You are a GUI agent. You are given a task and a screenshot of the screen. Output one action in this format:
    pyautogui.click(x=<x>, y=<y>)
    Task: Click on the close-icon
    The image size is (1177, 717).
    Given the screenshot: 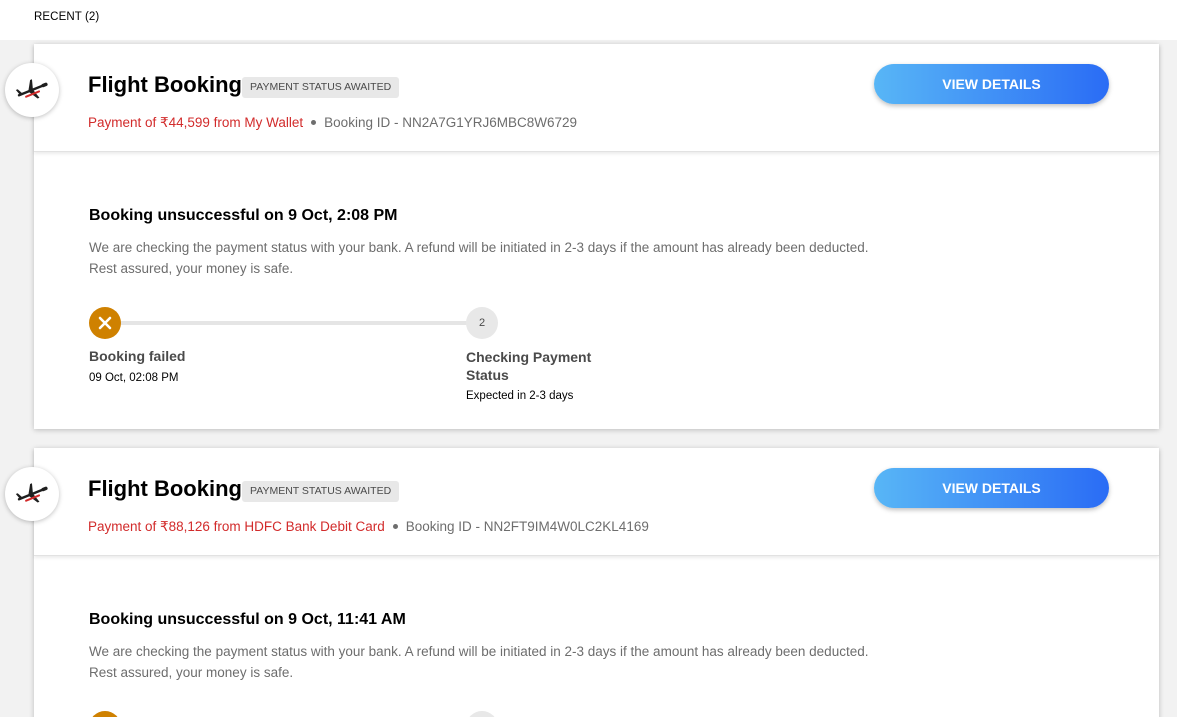 What is the action you would take?
    pyautogui.click(x=105, y=323)
    